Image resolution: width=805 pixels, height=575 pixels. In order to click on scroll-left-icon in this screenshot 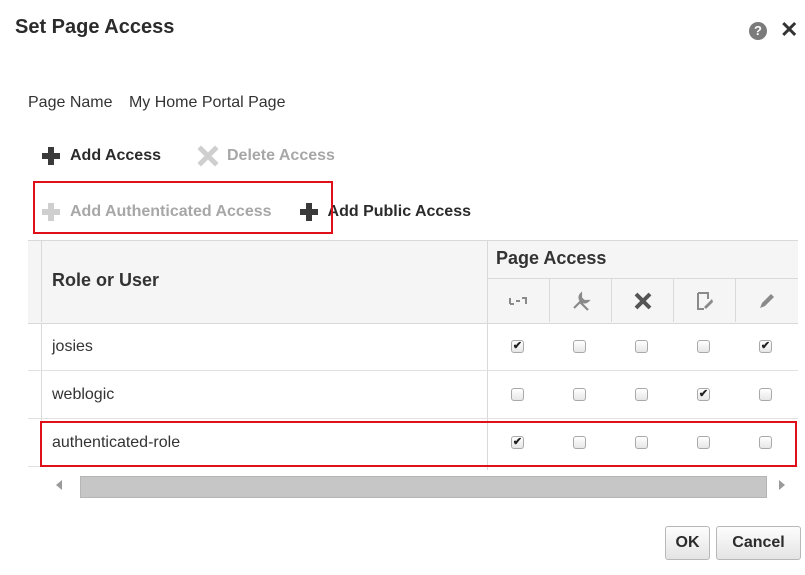, I will do `click(59, 485)`.